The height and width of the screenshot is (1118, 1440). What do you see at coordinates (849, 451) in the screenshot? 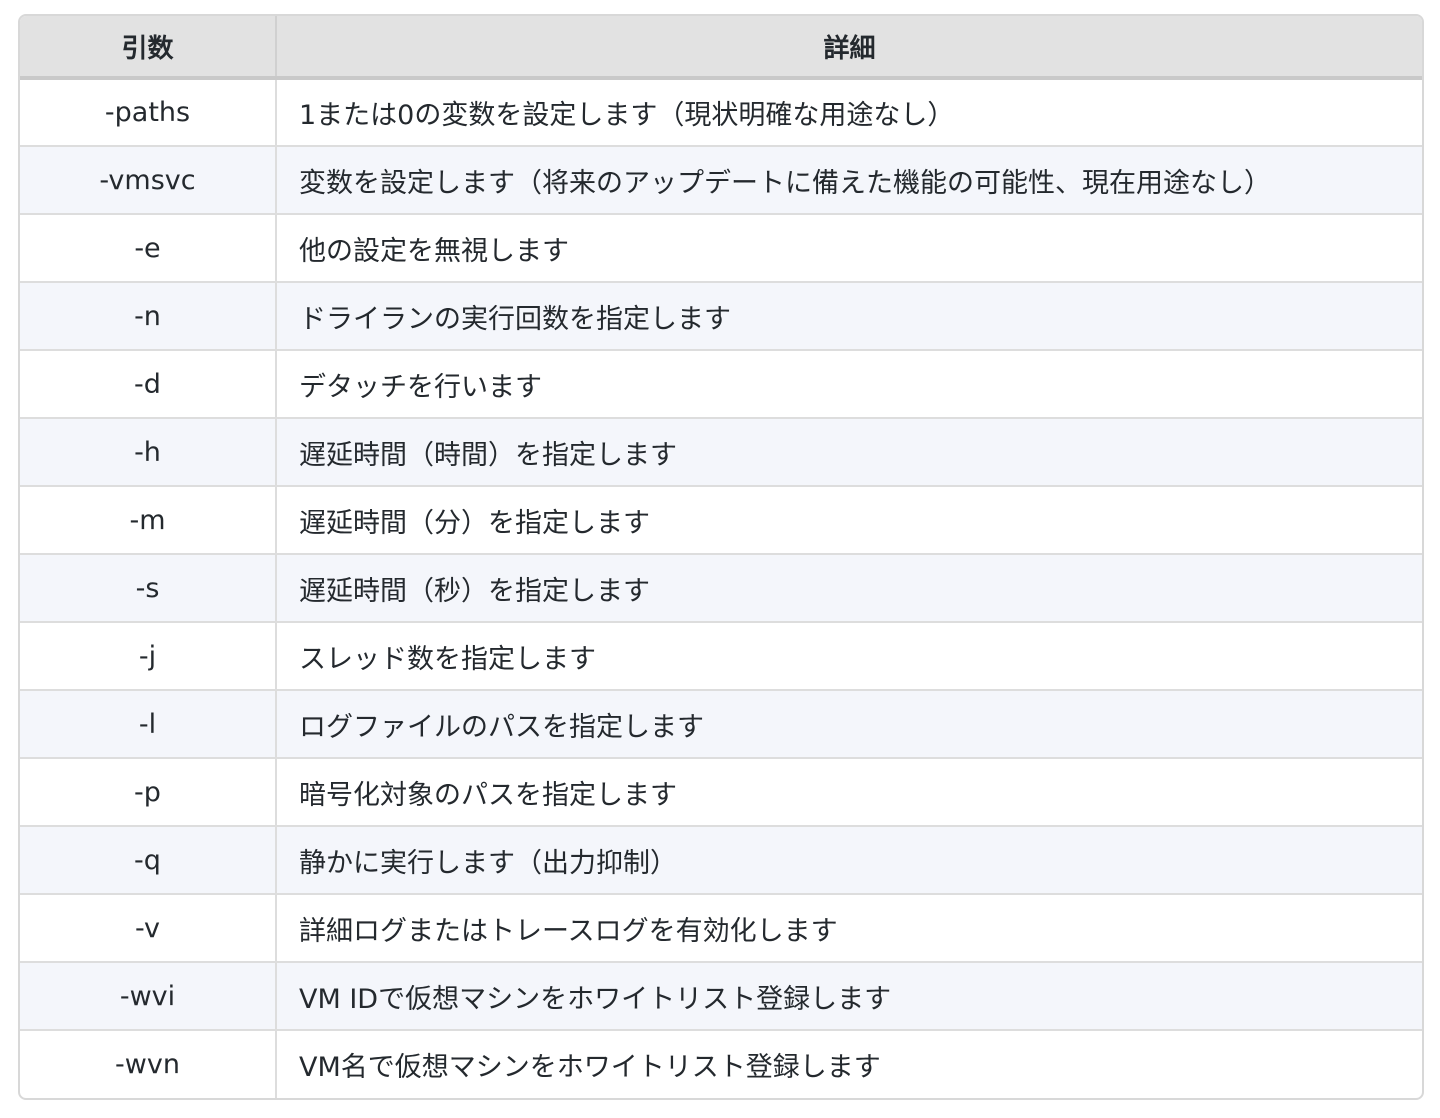
I see `detail-cell: 遅延時間（時間）を指定します` at bounding box center [849, 451].